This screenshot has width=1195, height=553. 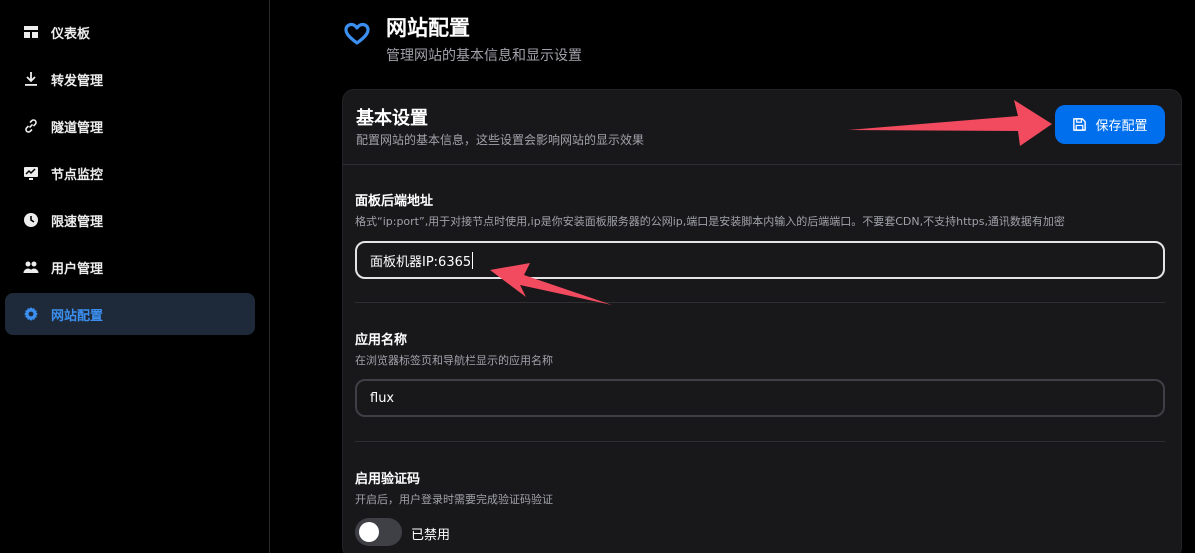 What do you see at coordinates (1121, 126) in the screenshot?
I see `save-button-label: 保存配置` at bounding box center [1121, 126].